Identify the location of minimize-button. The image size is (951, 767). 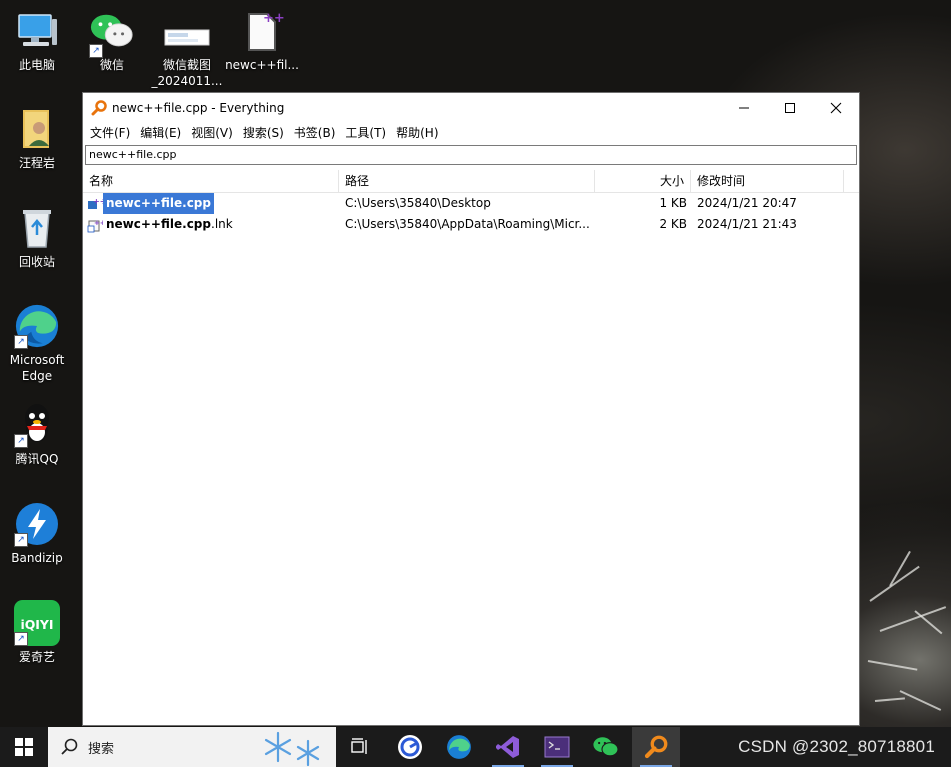
(744, 107).